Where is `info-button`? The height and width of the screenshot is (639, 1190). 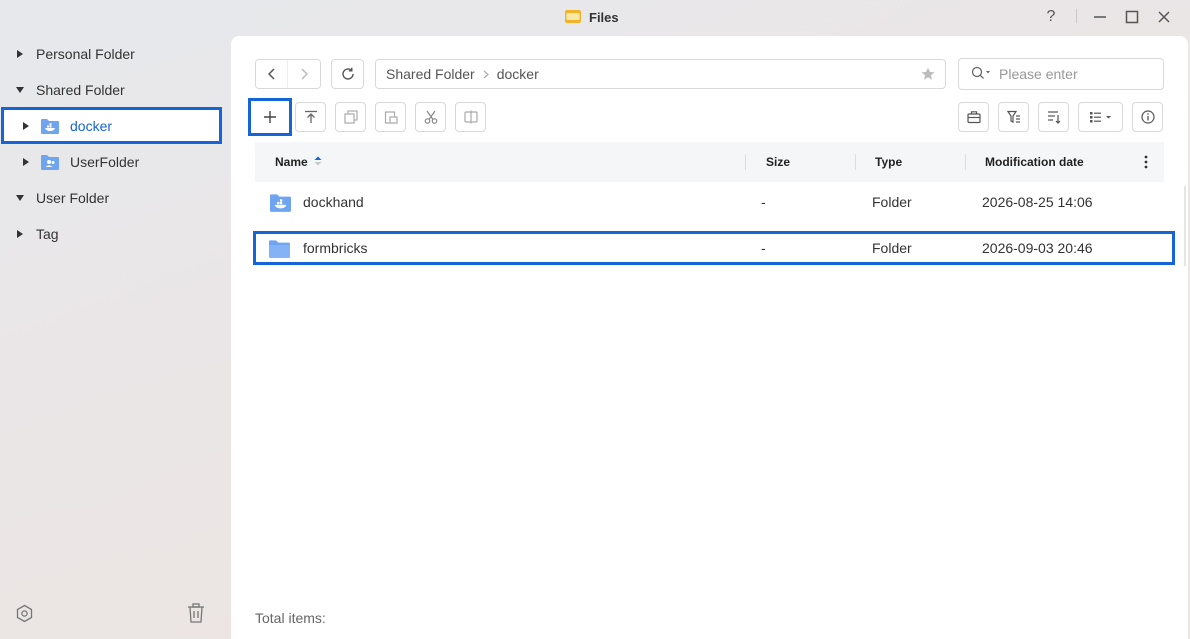 info-button is located at coordinates (1147, 117).